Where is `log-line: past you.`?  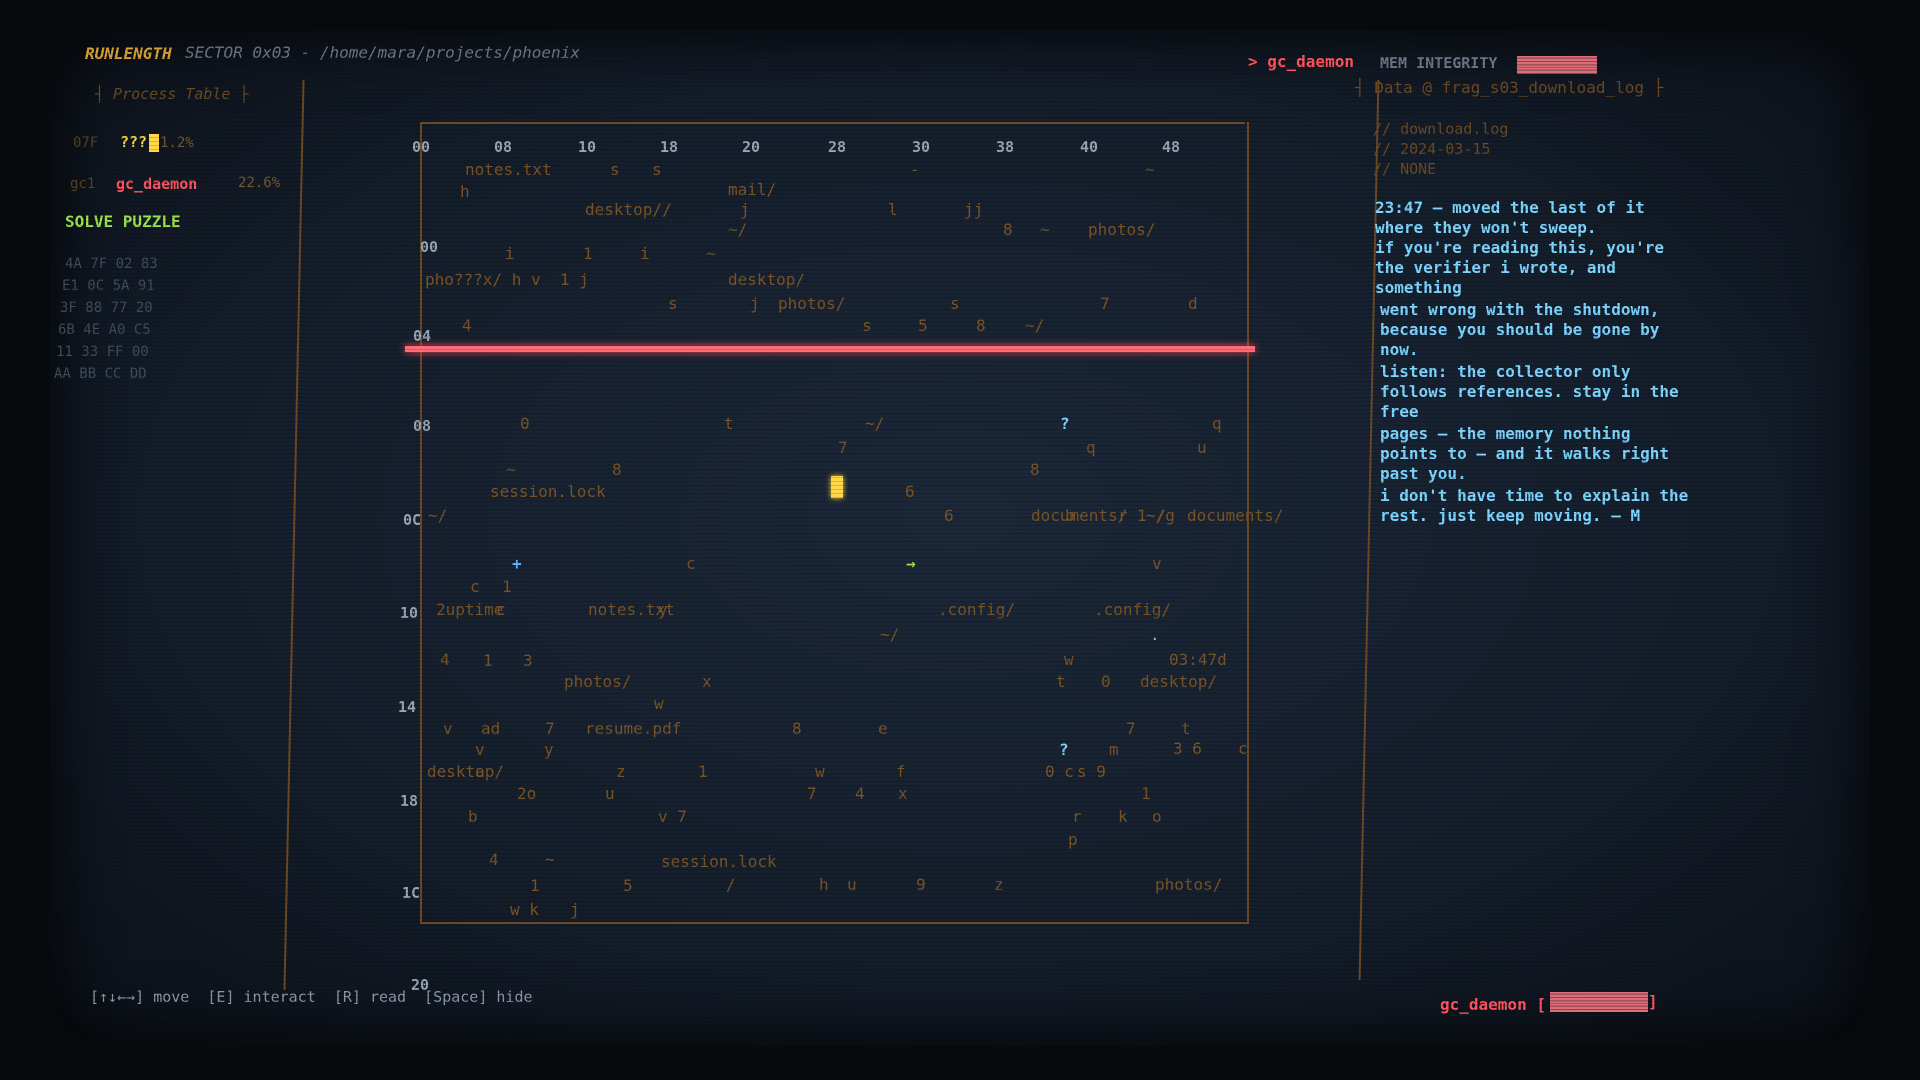
log-line: past you. is located at coordinates (1423, 473).